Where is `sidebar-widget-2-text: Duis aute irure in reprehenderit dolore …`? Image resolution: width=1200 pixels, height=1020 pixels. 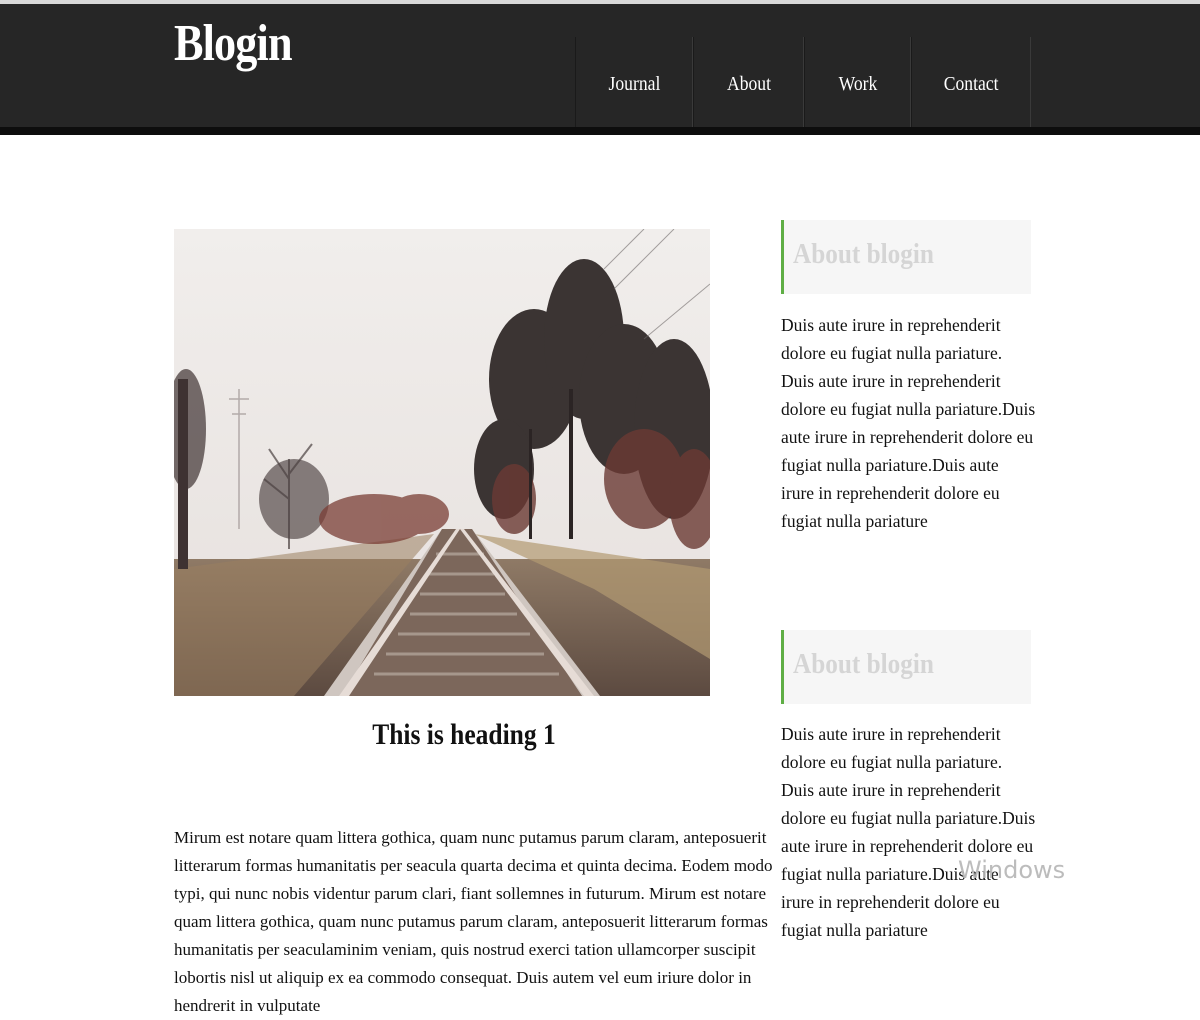
sidebar-widget-2-text: Duis aute irure in reprehenderit dolore … is located at coordinates (908, 832).